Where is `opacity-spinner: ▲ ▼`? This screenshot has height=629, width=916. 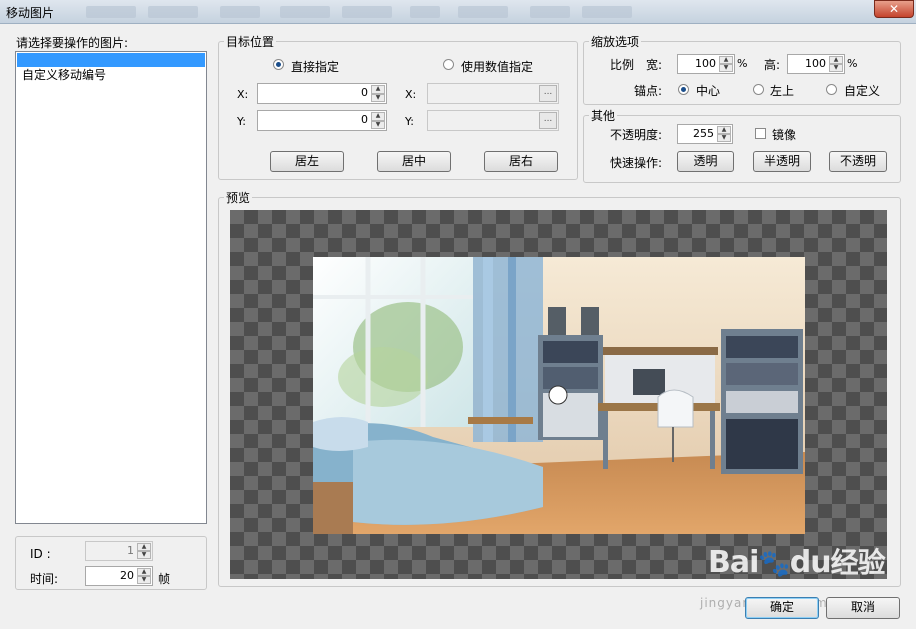
opacity-spinner: ▲ ▼ is located at coordinates (724, 134).